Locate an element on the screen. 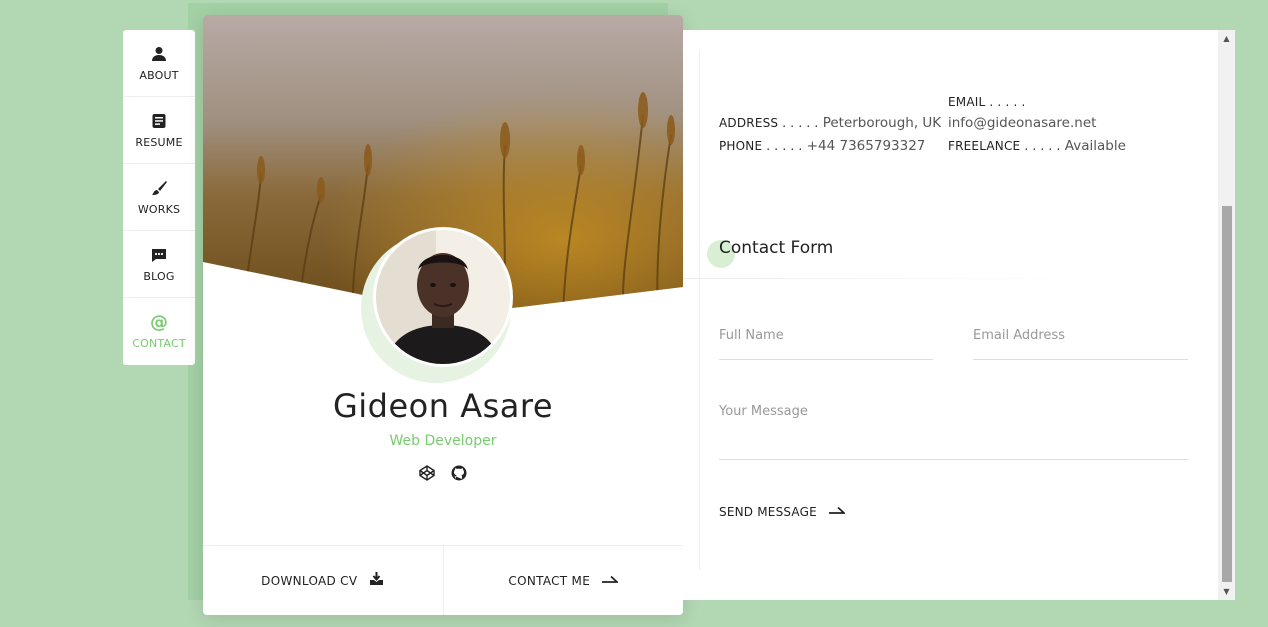 The width and height of the screenshot is (1268, 627). side-menu: ABOUT RESUME WORKS BLOG @ CONTACT is located at coordinates (159, 197).